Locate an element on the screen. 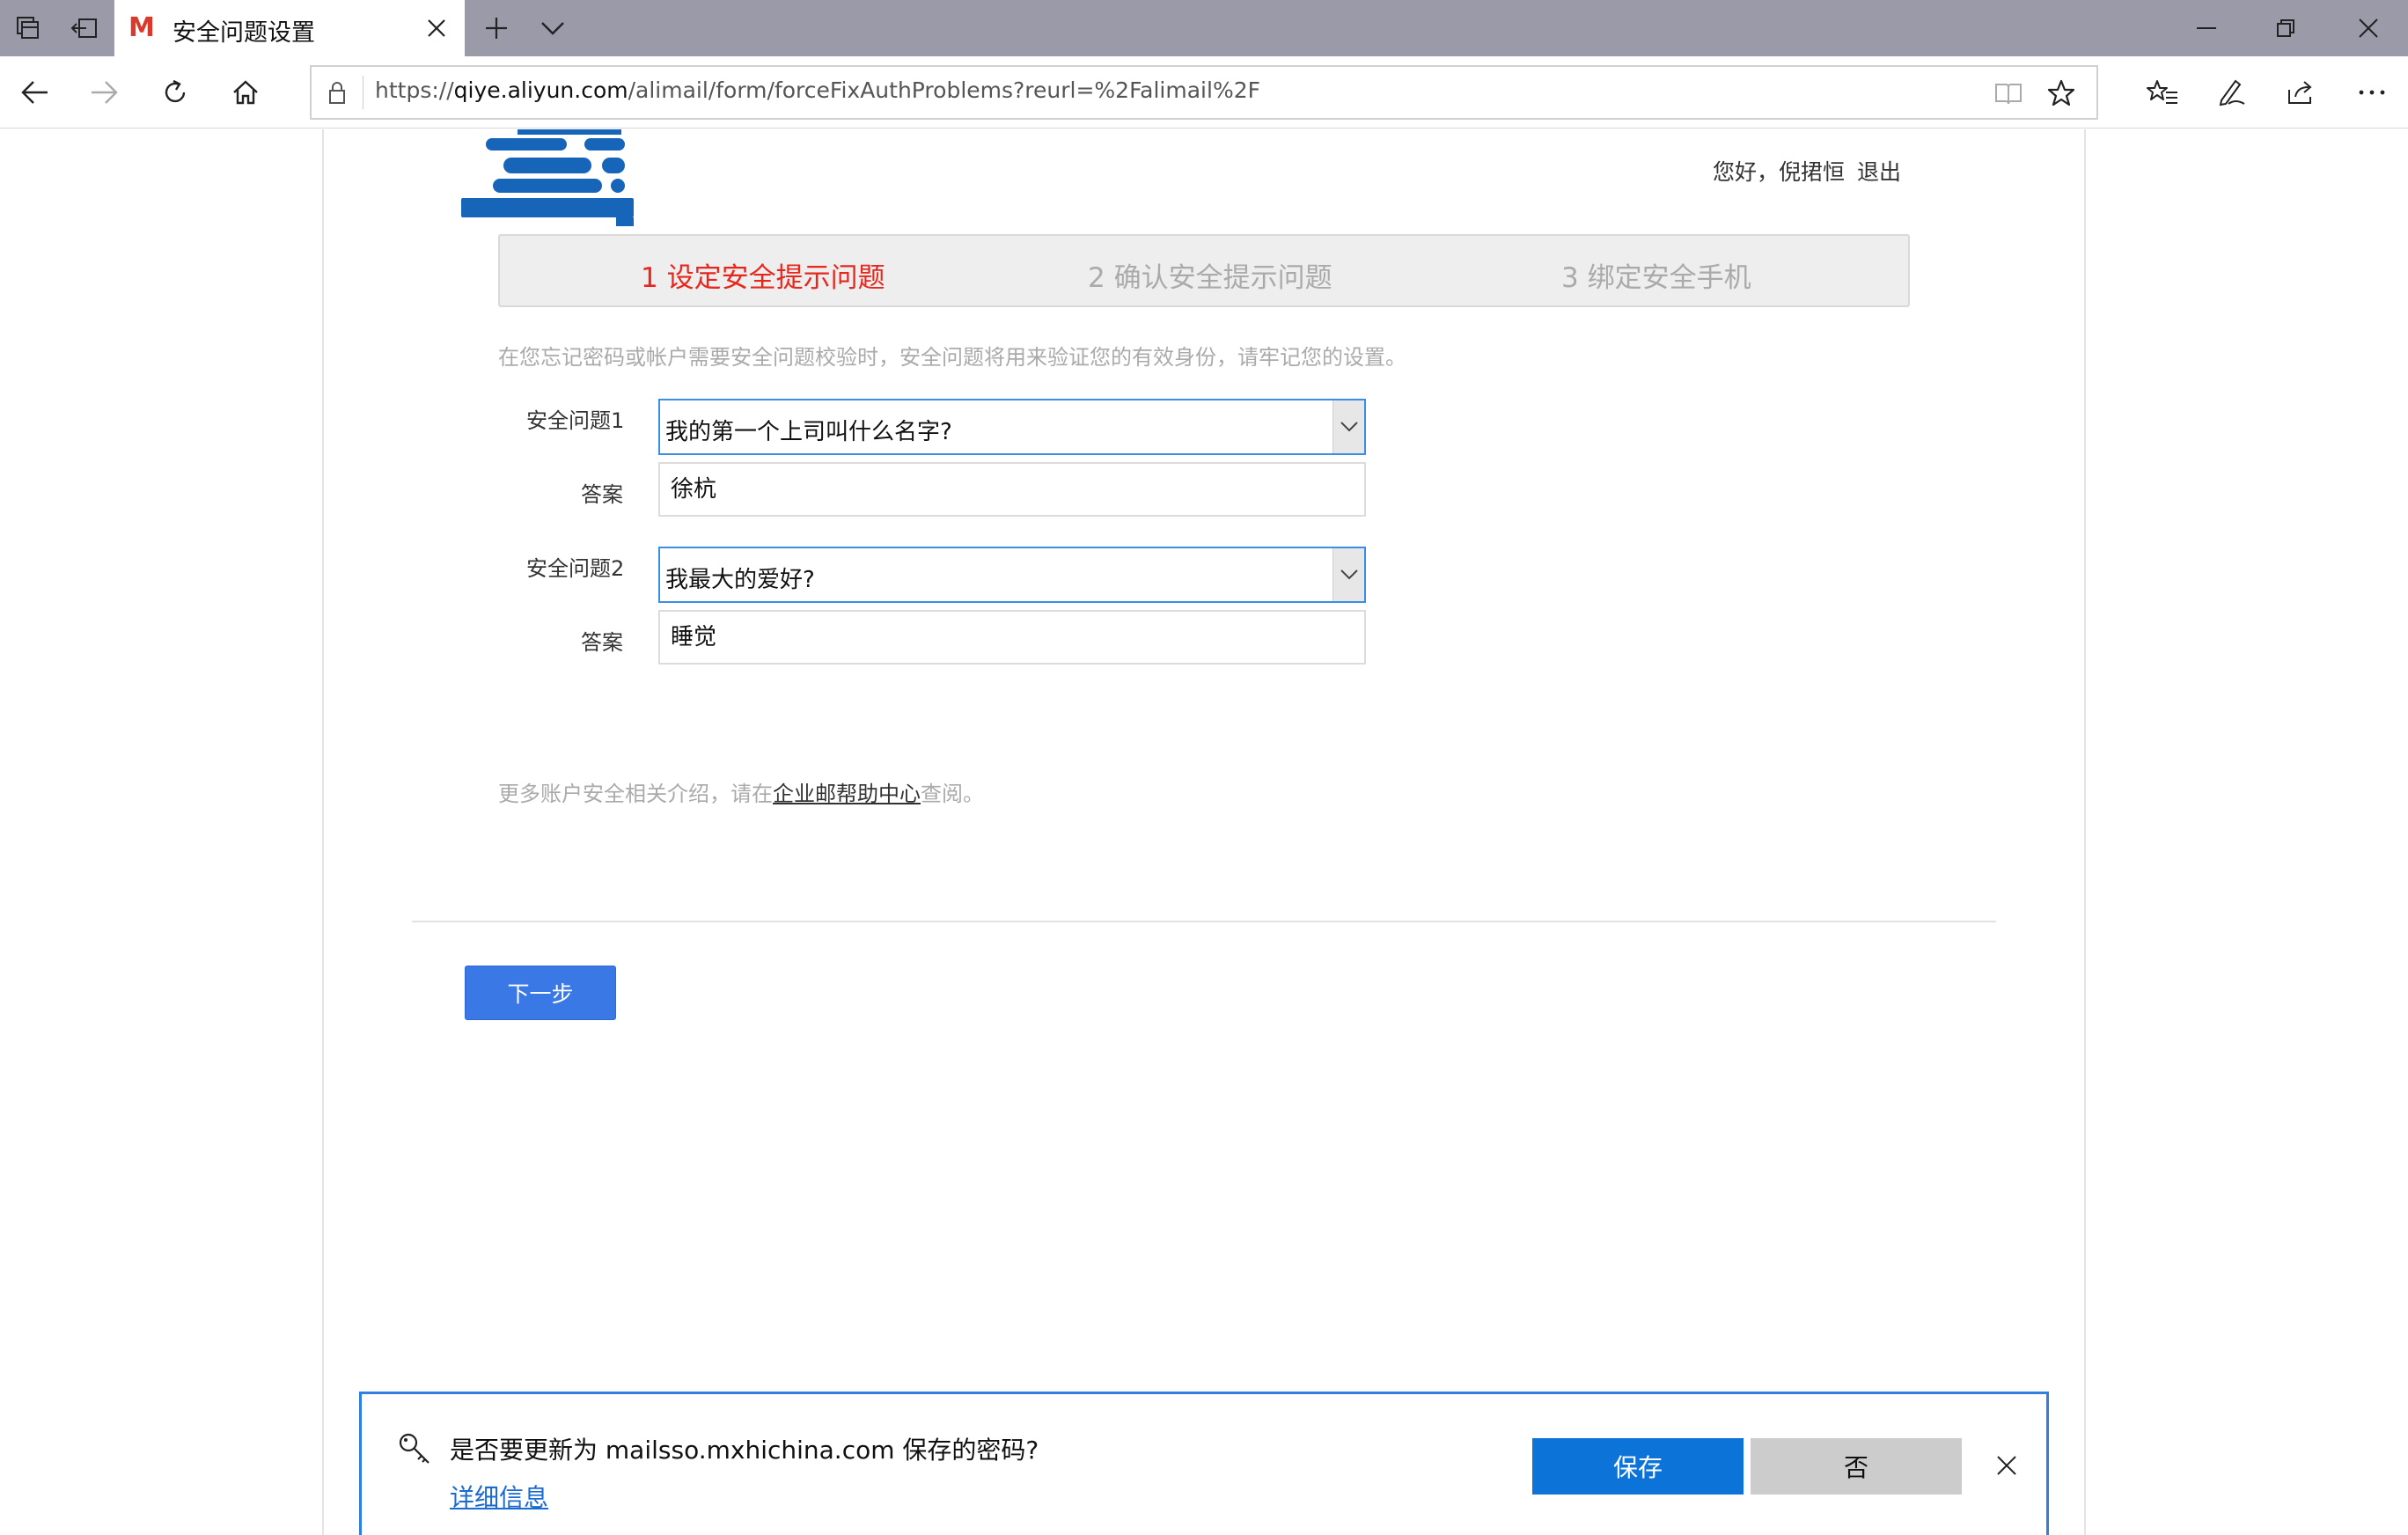 This screenshot has height=1535, width=2408. help-suffix: 查阅。 is located at coordinates (952, 794).